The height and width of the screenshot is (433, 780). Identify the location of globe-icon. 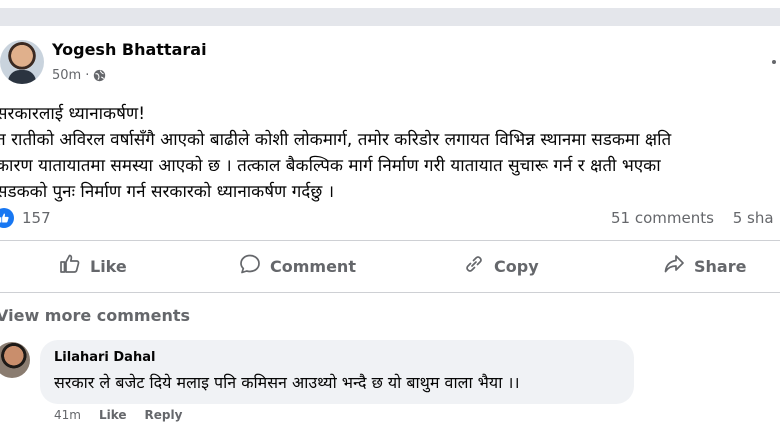
(99, 75).